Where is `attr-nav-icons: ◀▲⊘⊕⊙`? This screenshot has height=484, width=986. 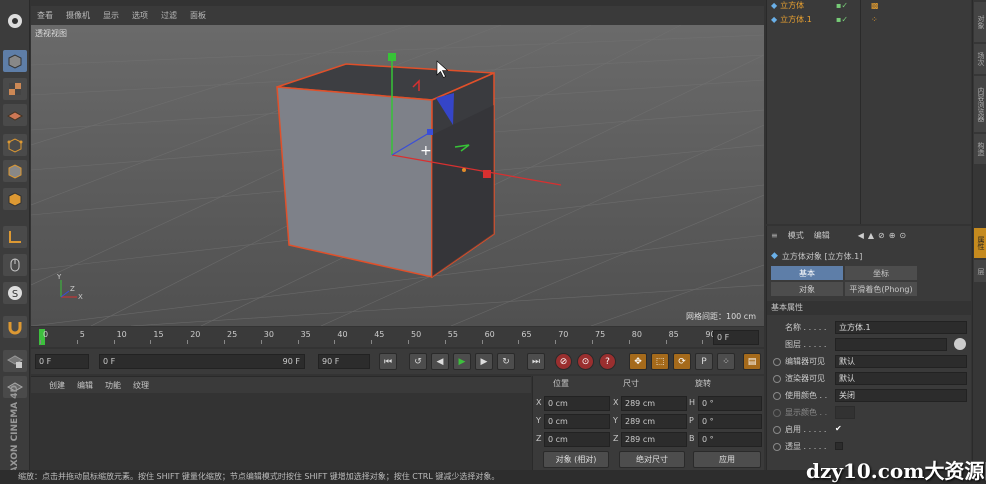 attr-nav-icons: ◀▲⊘⊕⊙ is located at coordinates (884, 235).